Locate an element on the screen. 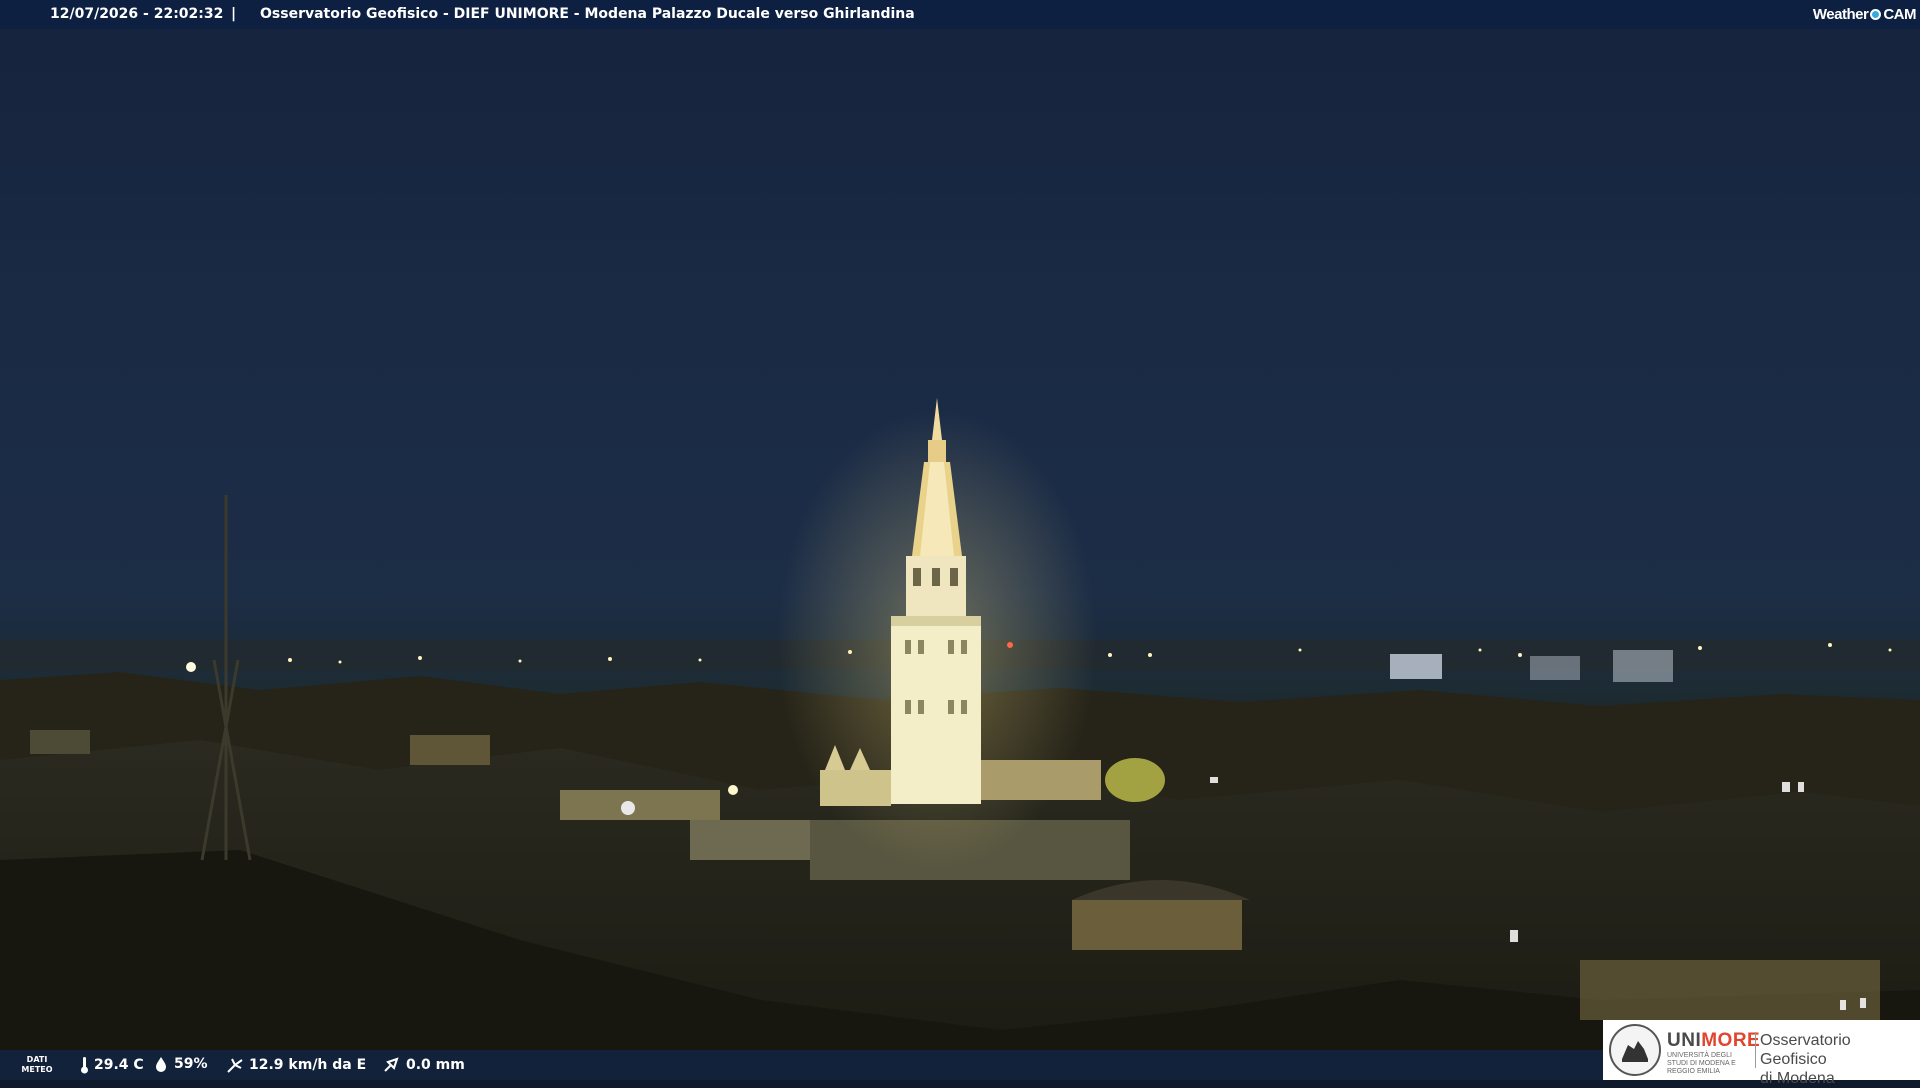 This screenshot has width=1920, height=1088. weathercam-logo: Weather CAM is located at coordinates (1864, 14).